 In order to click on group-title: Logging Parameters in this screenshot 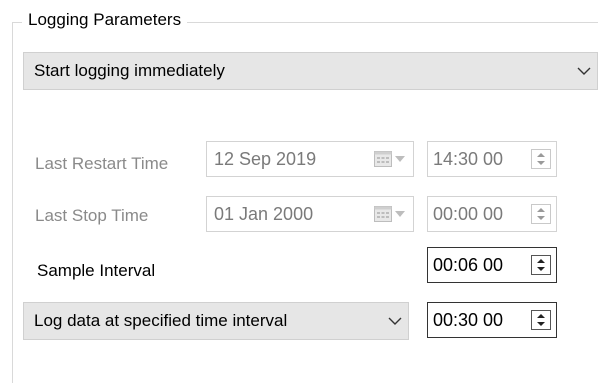, I will do `click(105, 20)`.